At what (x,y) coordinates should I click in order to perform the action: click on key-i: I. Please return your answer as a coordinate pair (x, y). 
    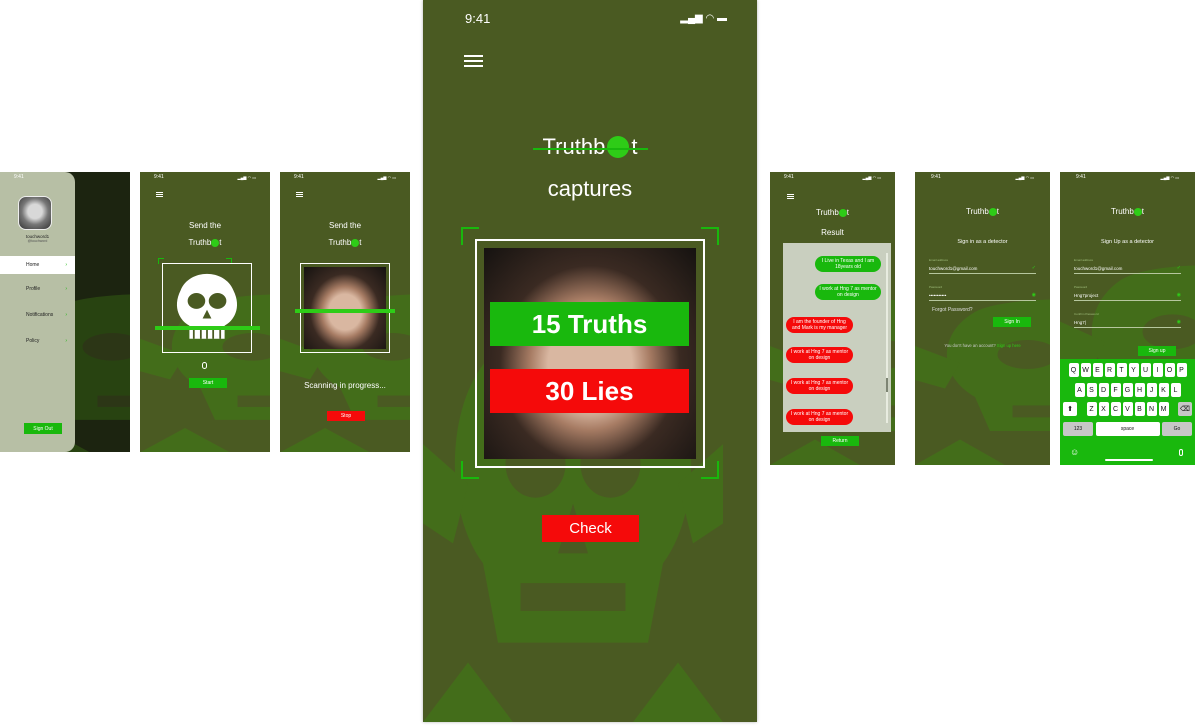
    Looking at the image, I should click on (1157, 370).